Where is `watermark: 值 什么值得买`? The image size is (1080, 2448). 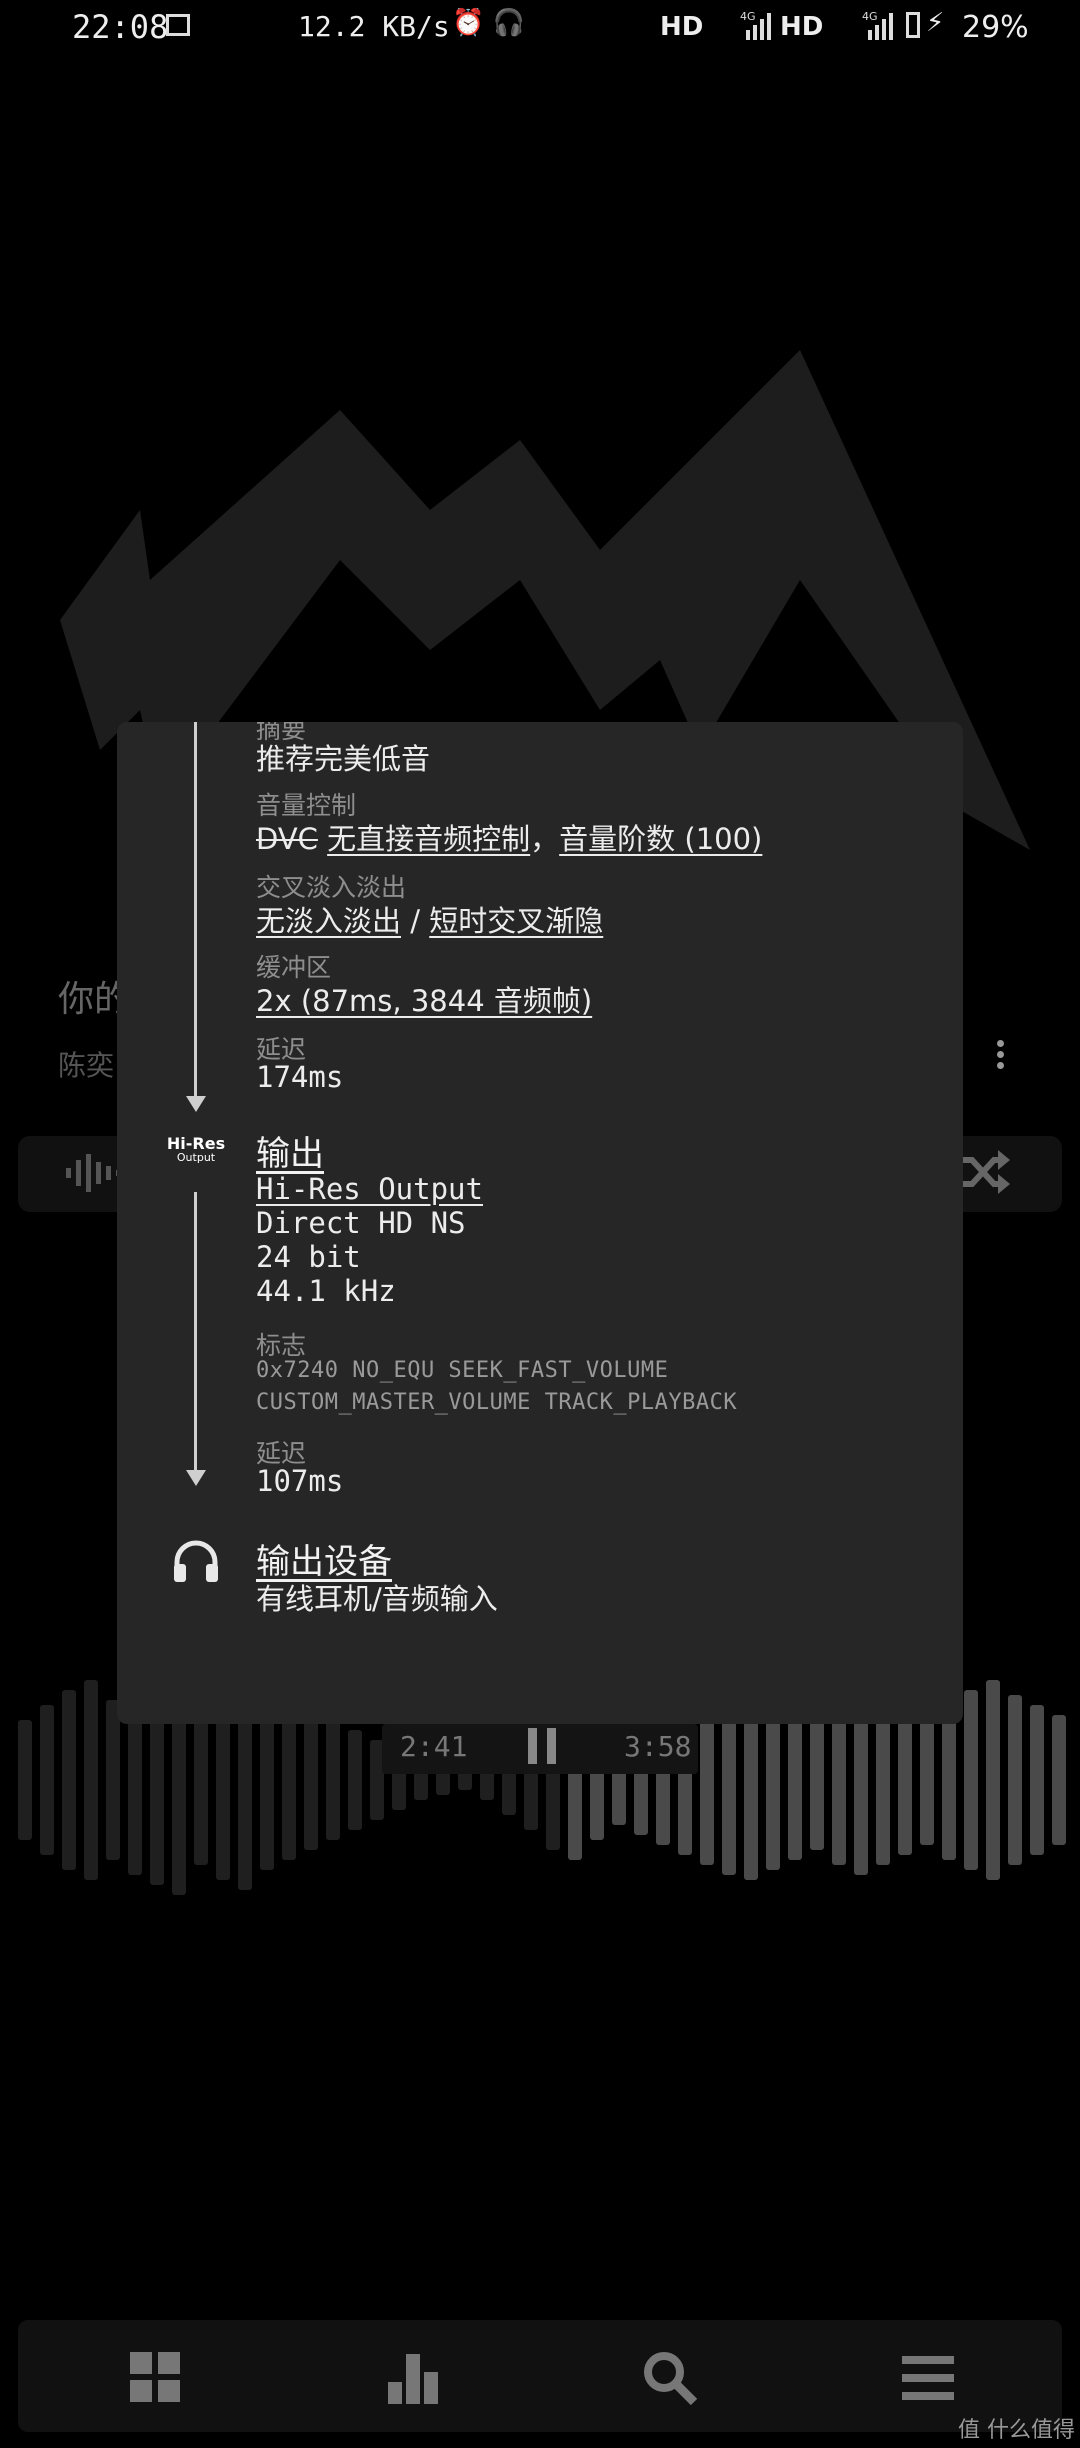 watermark: 值 什么值得买 is located at coordinates (1016, 2430).